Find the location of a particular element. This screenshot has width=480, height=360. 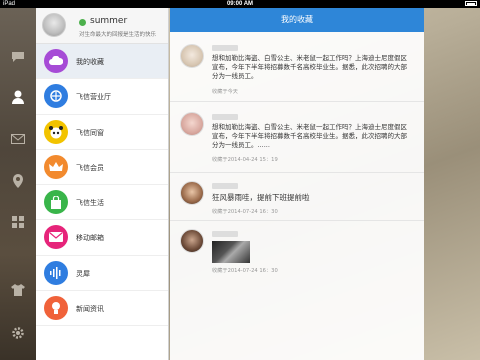

news-icon is located at coordinates (56, 308).